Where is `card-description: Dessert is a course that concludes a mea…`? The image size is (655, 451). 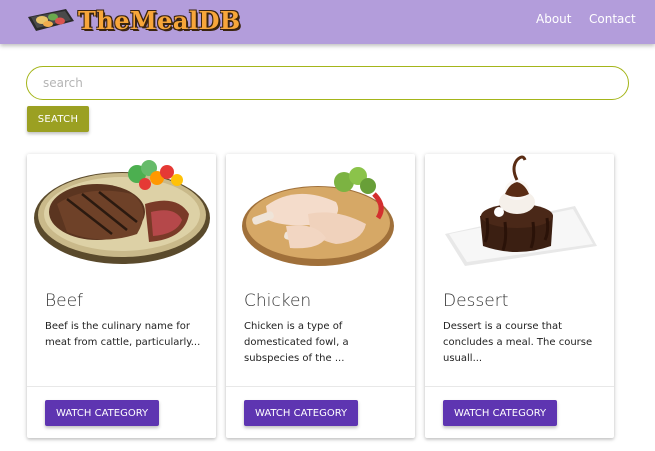 card-description: Dessert is a course that concludes a mea… is located at coordinates (523, 343).